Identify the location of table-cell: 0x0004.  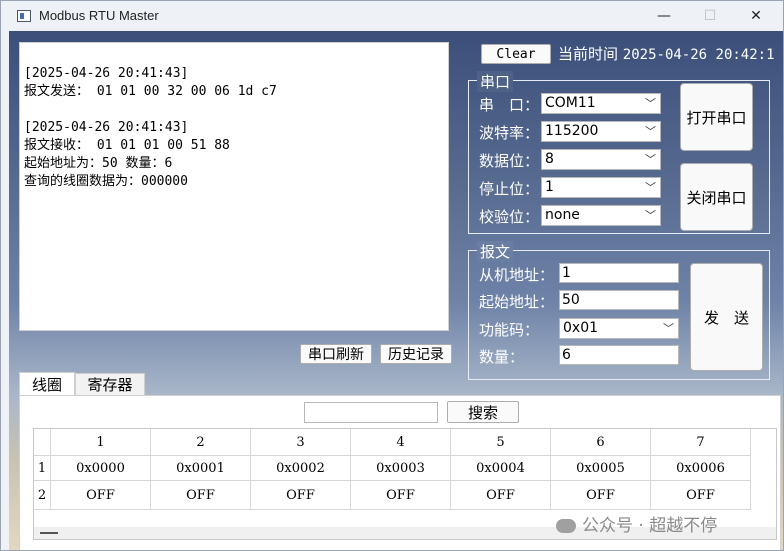
(501, 468).